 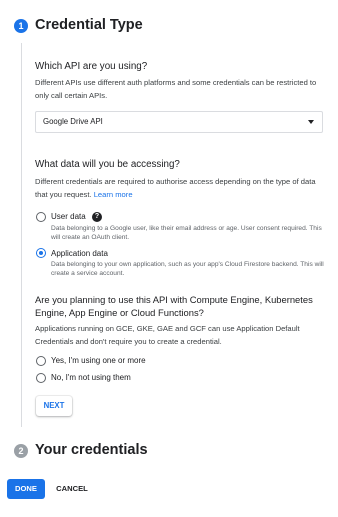 I want to click on api-select-value: Google Drive API, so click(x=73, y=121).